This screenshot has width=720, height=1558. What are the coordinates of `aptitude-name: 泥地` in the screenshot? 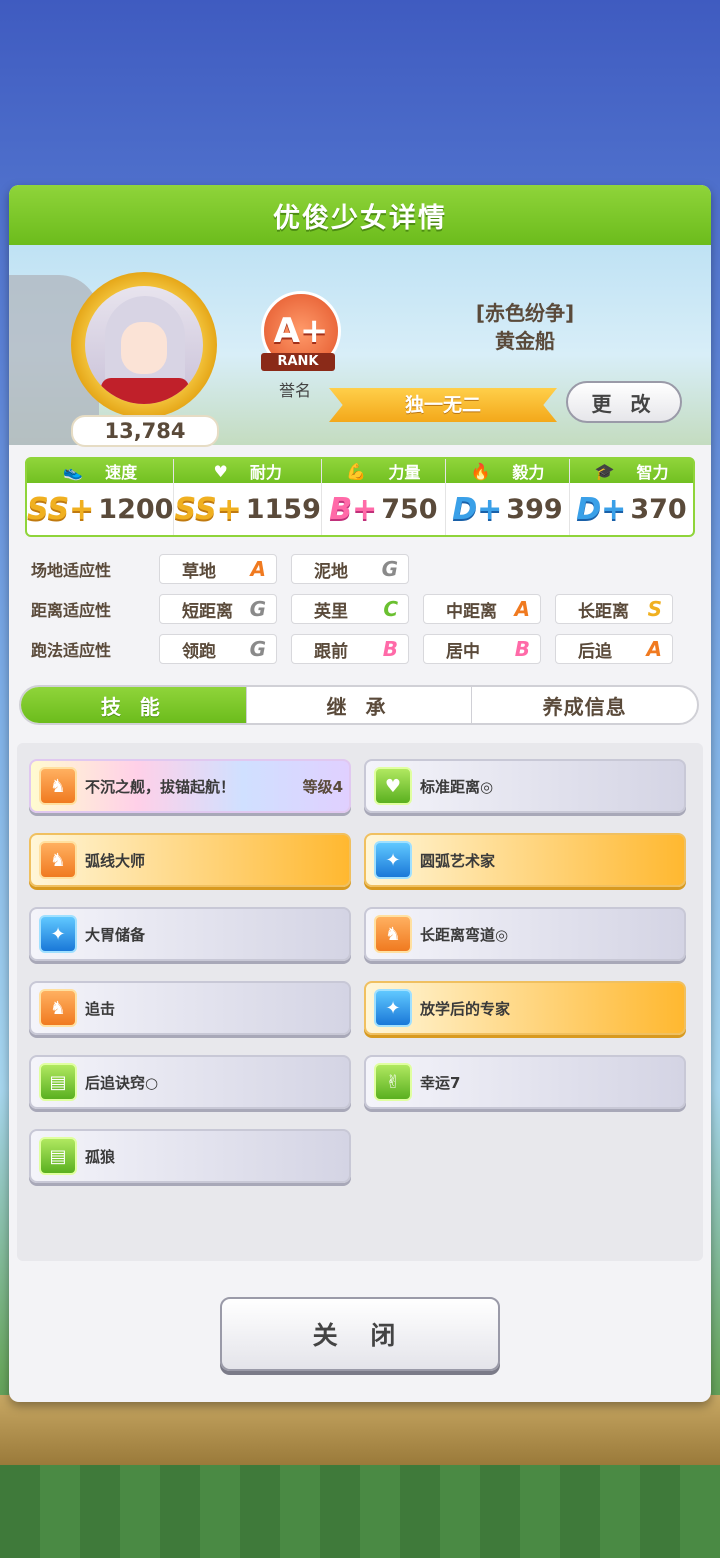 It's located at (331, 571).